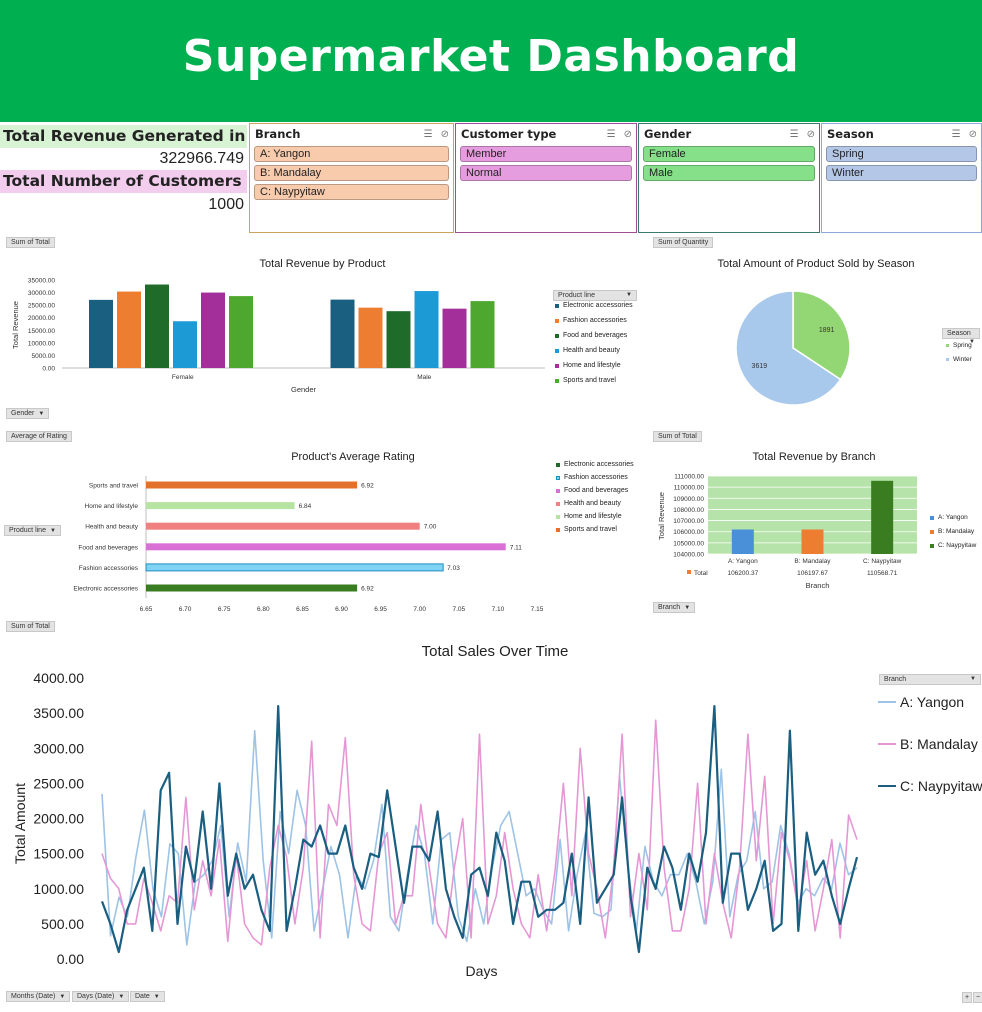 Image resolution: width=982 pixels, height=1012 pixels. I want to click on branch-bar, so click(812, 541).